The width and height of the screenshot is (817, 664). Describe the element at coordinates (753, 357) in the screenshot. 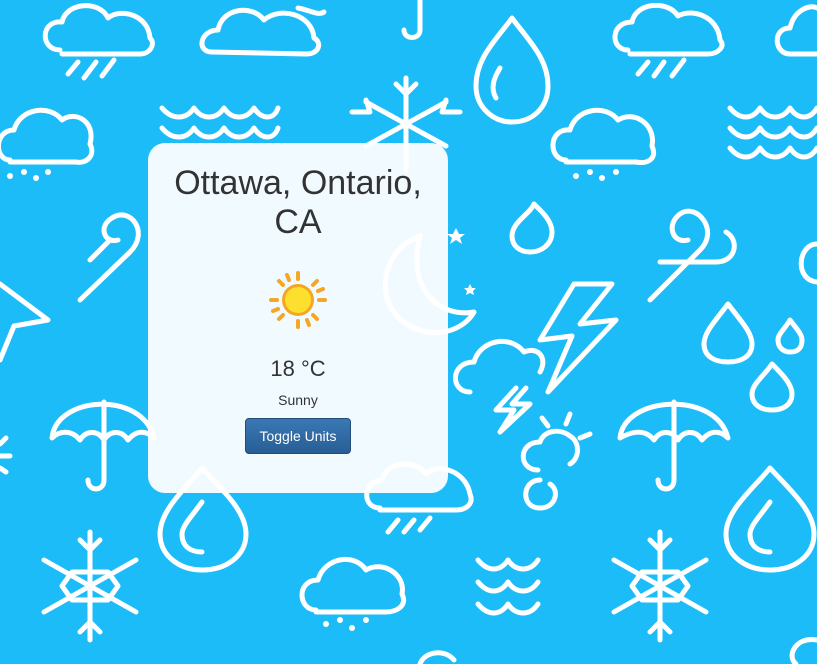

I see `water-drops-icon` at that location.